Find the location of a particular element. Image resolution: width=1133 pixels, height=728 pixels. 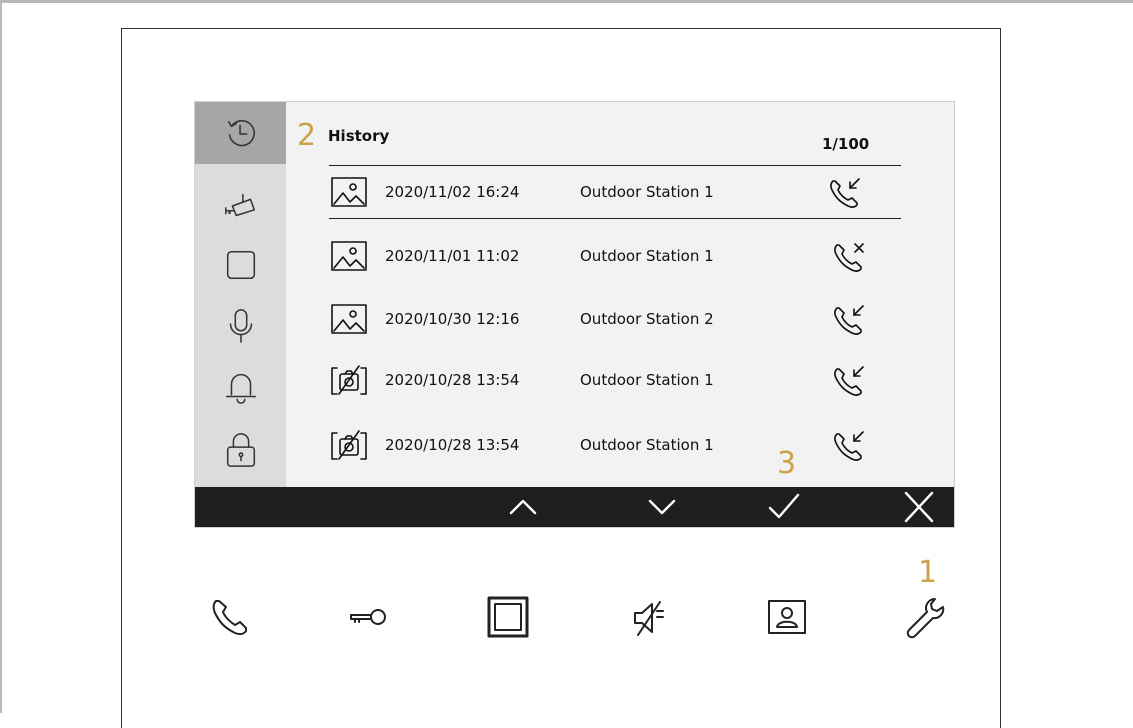

mute-icon is located at coordinates (649, 618).